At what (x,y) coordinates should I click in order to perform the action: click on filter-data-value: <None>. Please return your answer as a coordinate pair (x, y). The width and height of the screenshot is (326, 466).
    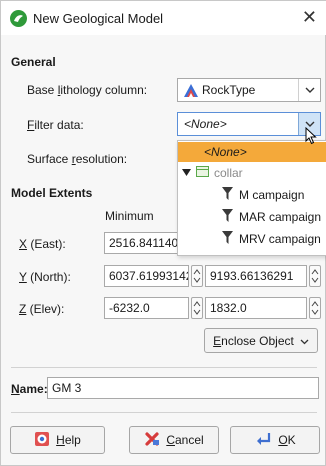
    Looking at the image, I should click on (205, 124).